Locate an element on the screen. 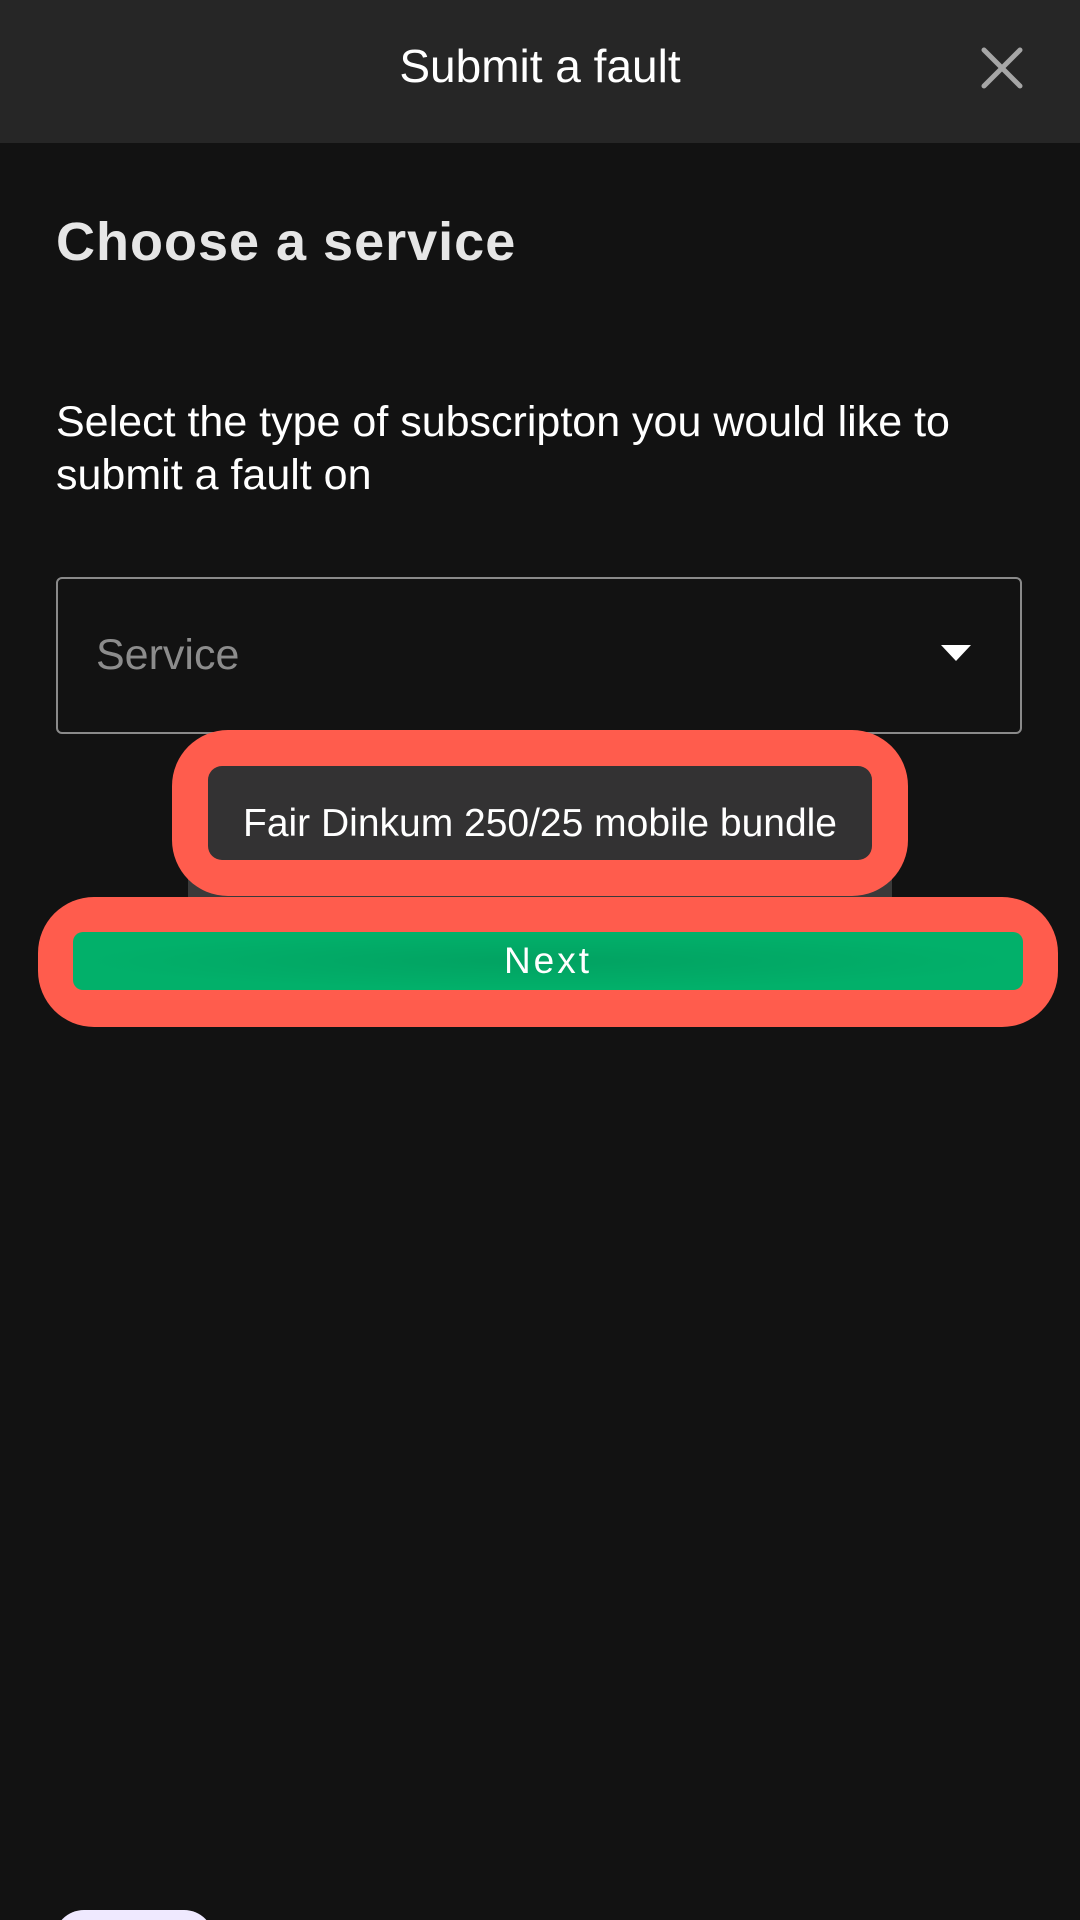  chat-bubble-button is located at coordinates (134, 1915).